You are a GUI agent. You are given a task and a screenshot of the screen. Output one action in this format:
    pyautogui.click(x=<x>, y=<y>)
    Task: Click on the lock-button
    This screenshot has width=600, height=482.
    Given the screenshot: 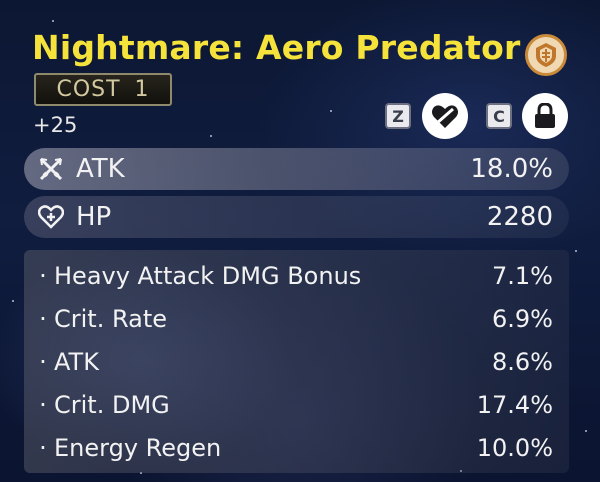 What is the action you would take?
    pyautogui.click(x=545, y=116)
    